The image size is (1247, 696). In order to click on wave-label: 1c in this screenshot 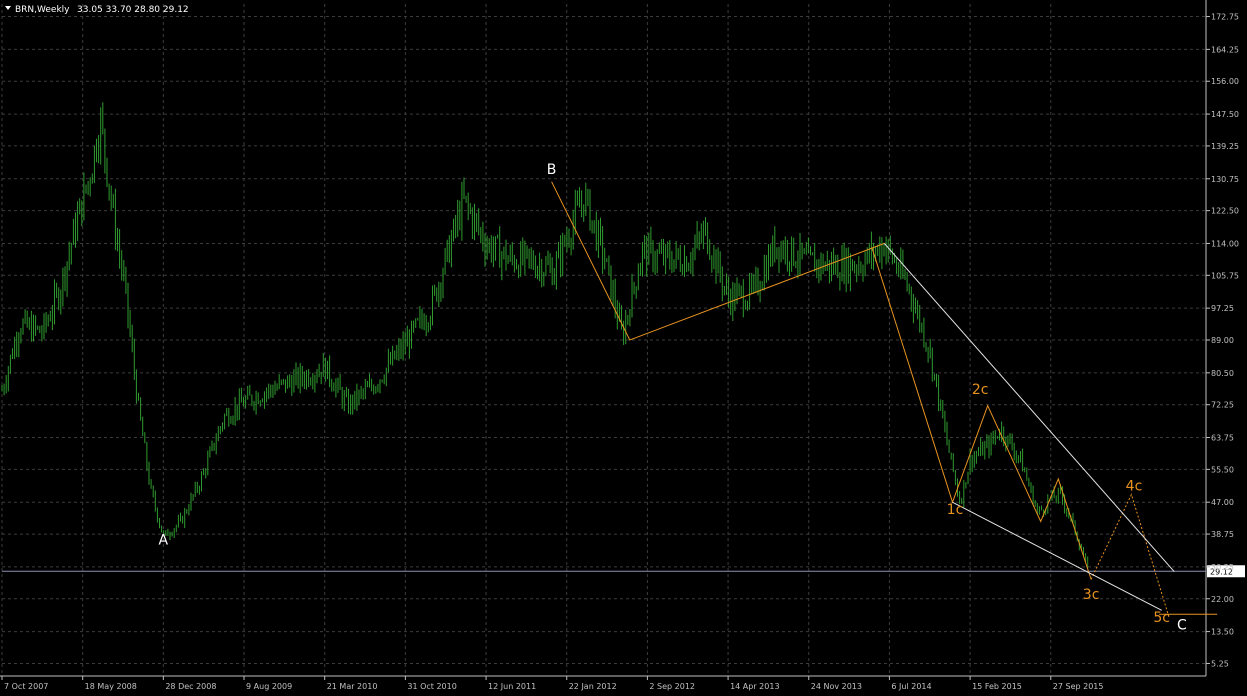, I will do `click(955, 510)`.